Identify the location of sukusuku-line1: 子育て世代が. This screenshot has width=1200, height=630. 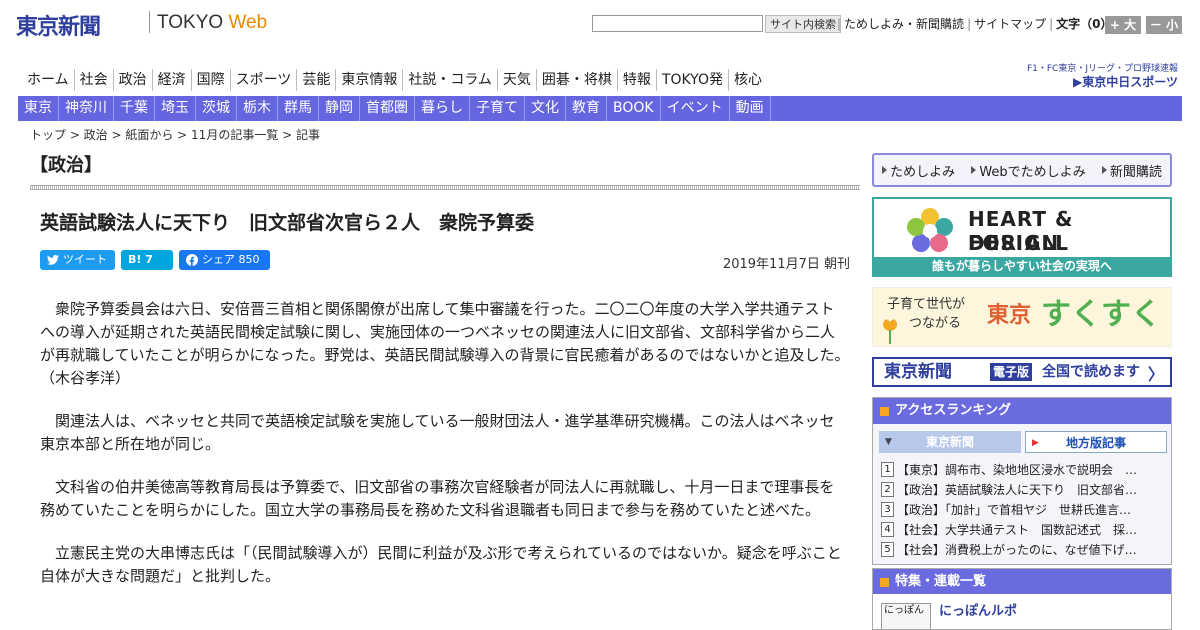
(926, 304).